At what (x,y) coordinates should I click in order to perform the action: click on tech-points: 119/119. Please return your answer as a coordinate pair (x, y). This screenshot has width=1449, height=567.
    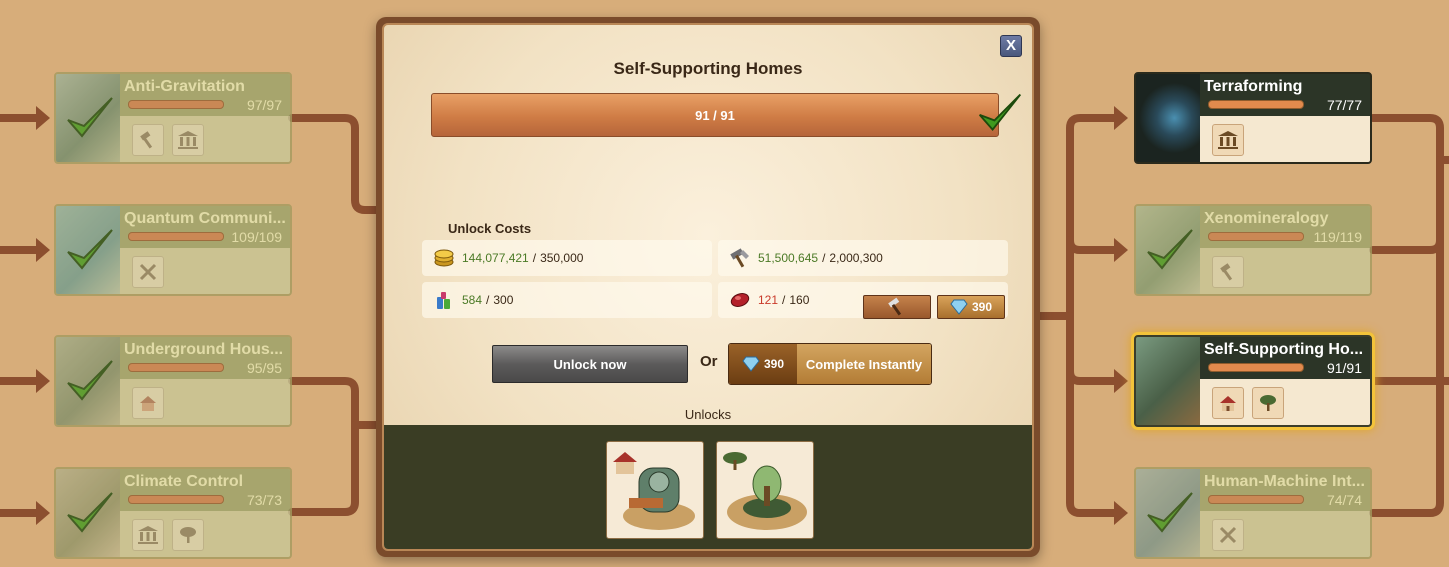
    Looking at the image, I should click on (1337, 237).